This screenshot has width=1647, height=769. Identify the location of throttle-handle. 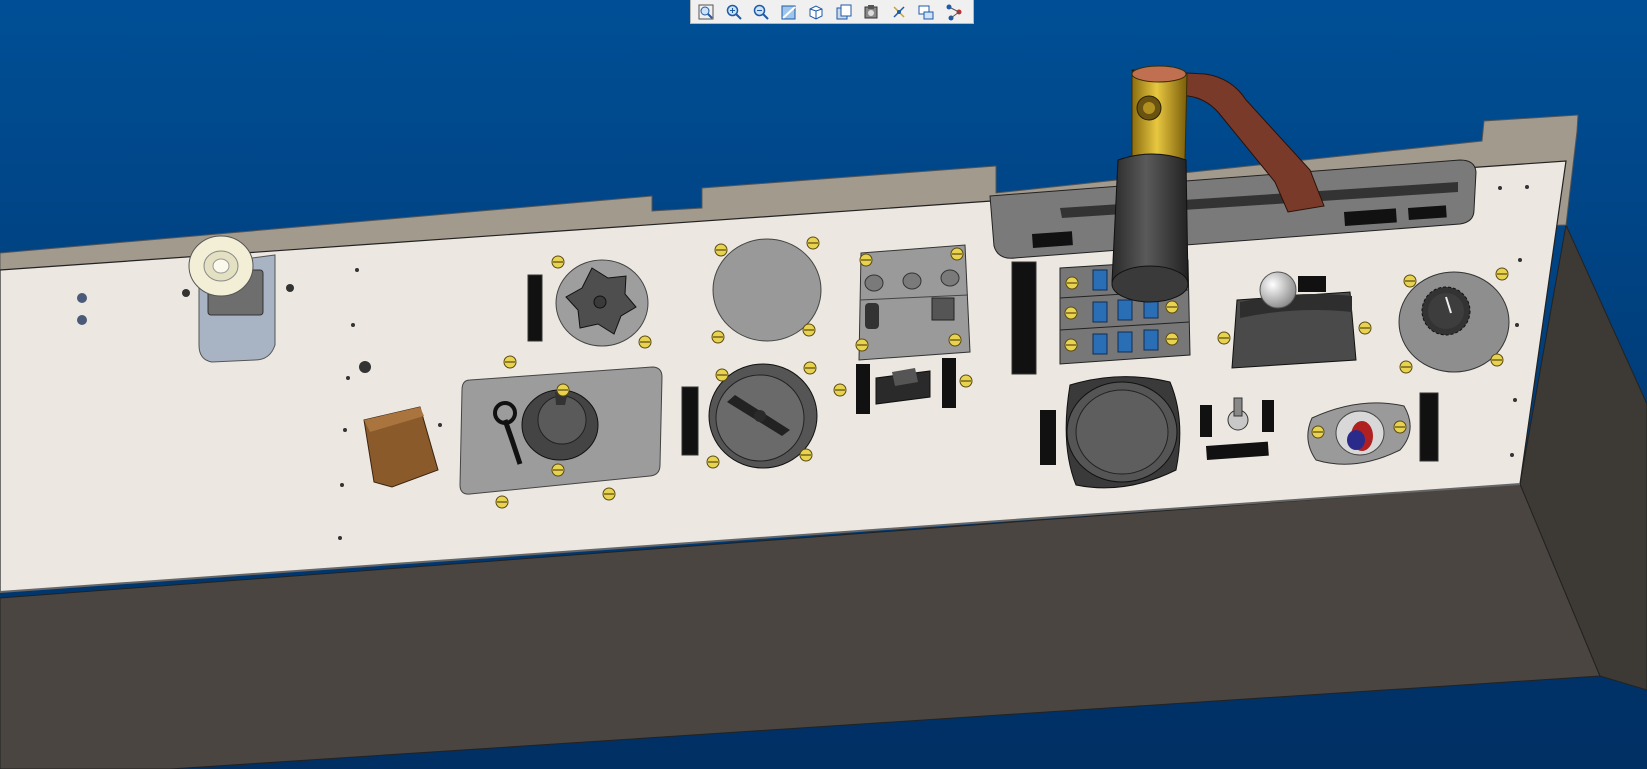
(1150, 184).